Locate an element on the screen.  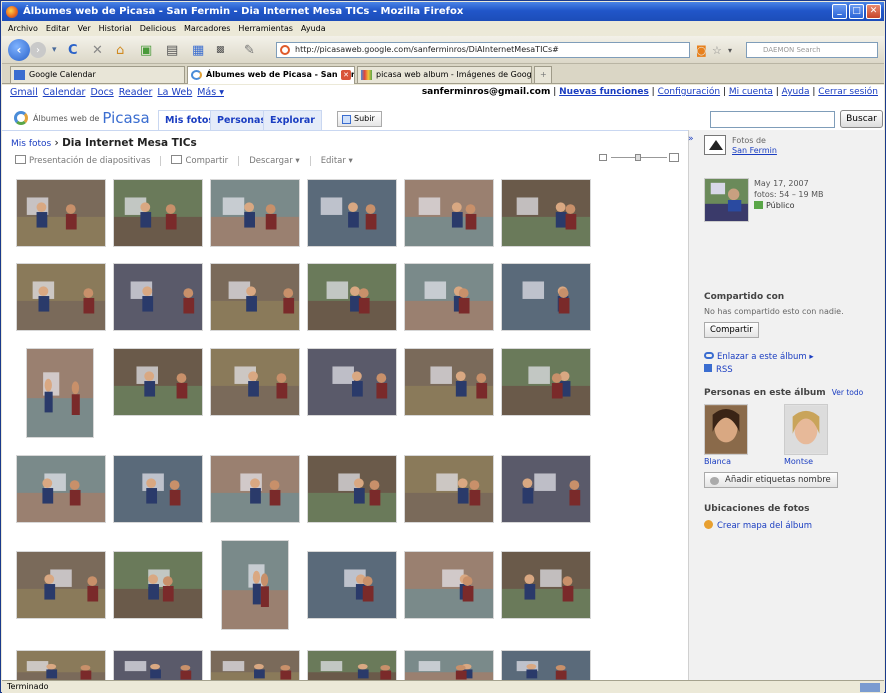
person-face-blanca is located at coordinates (726, 429).